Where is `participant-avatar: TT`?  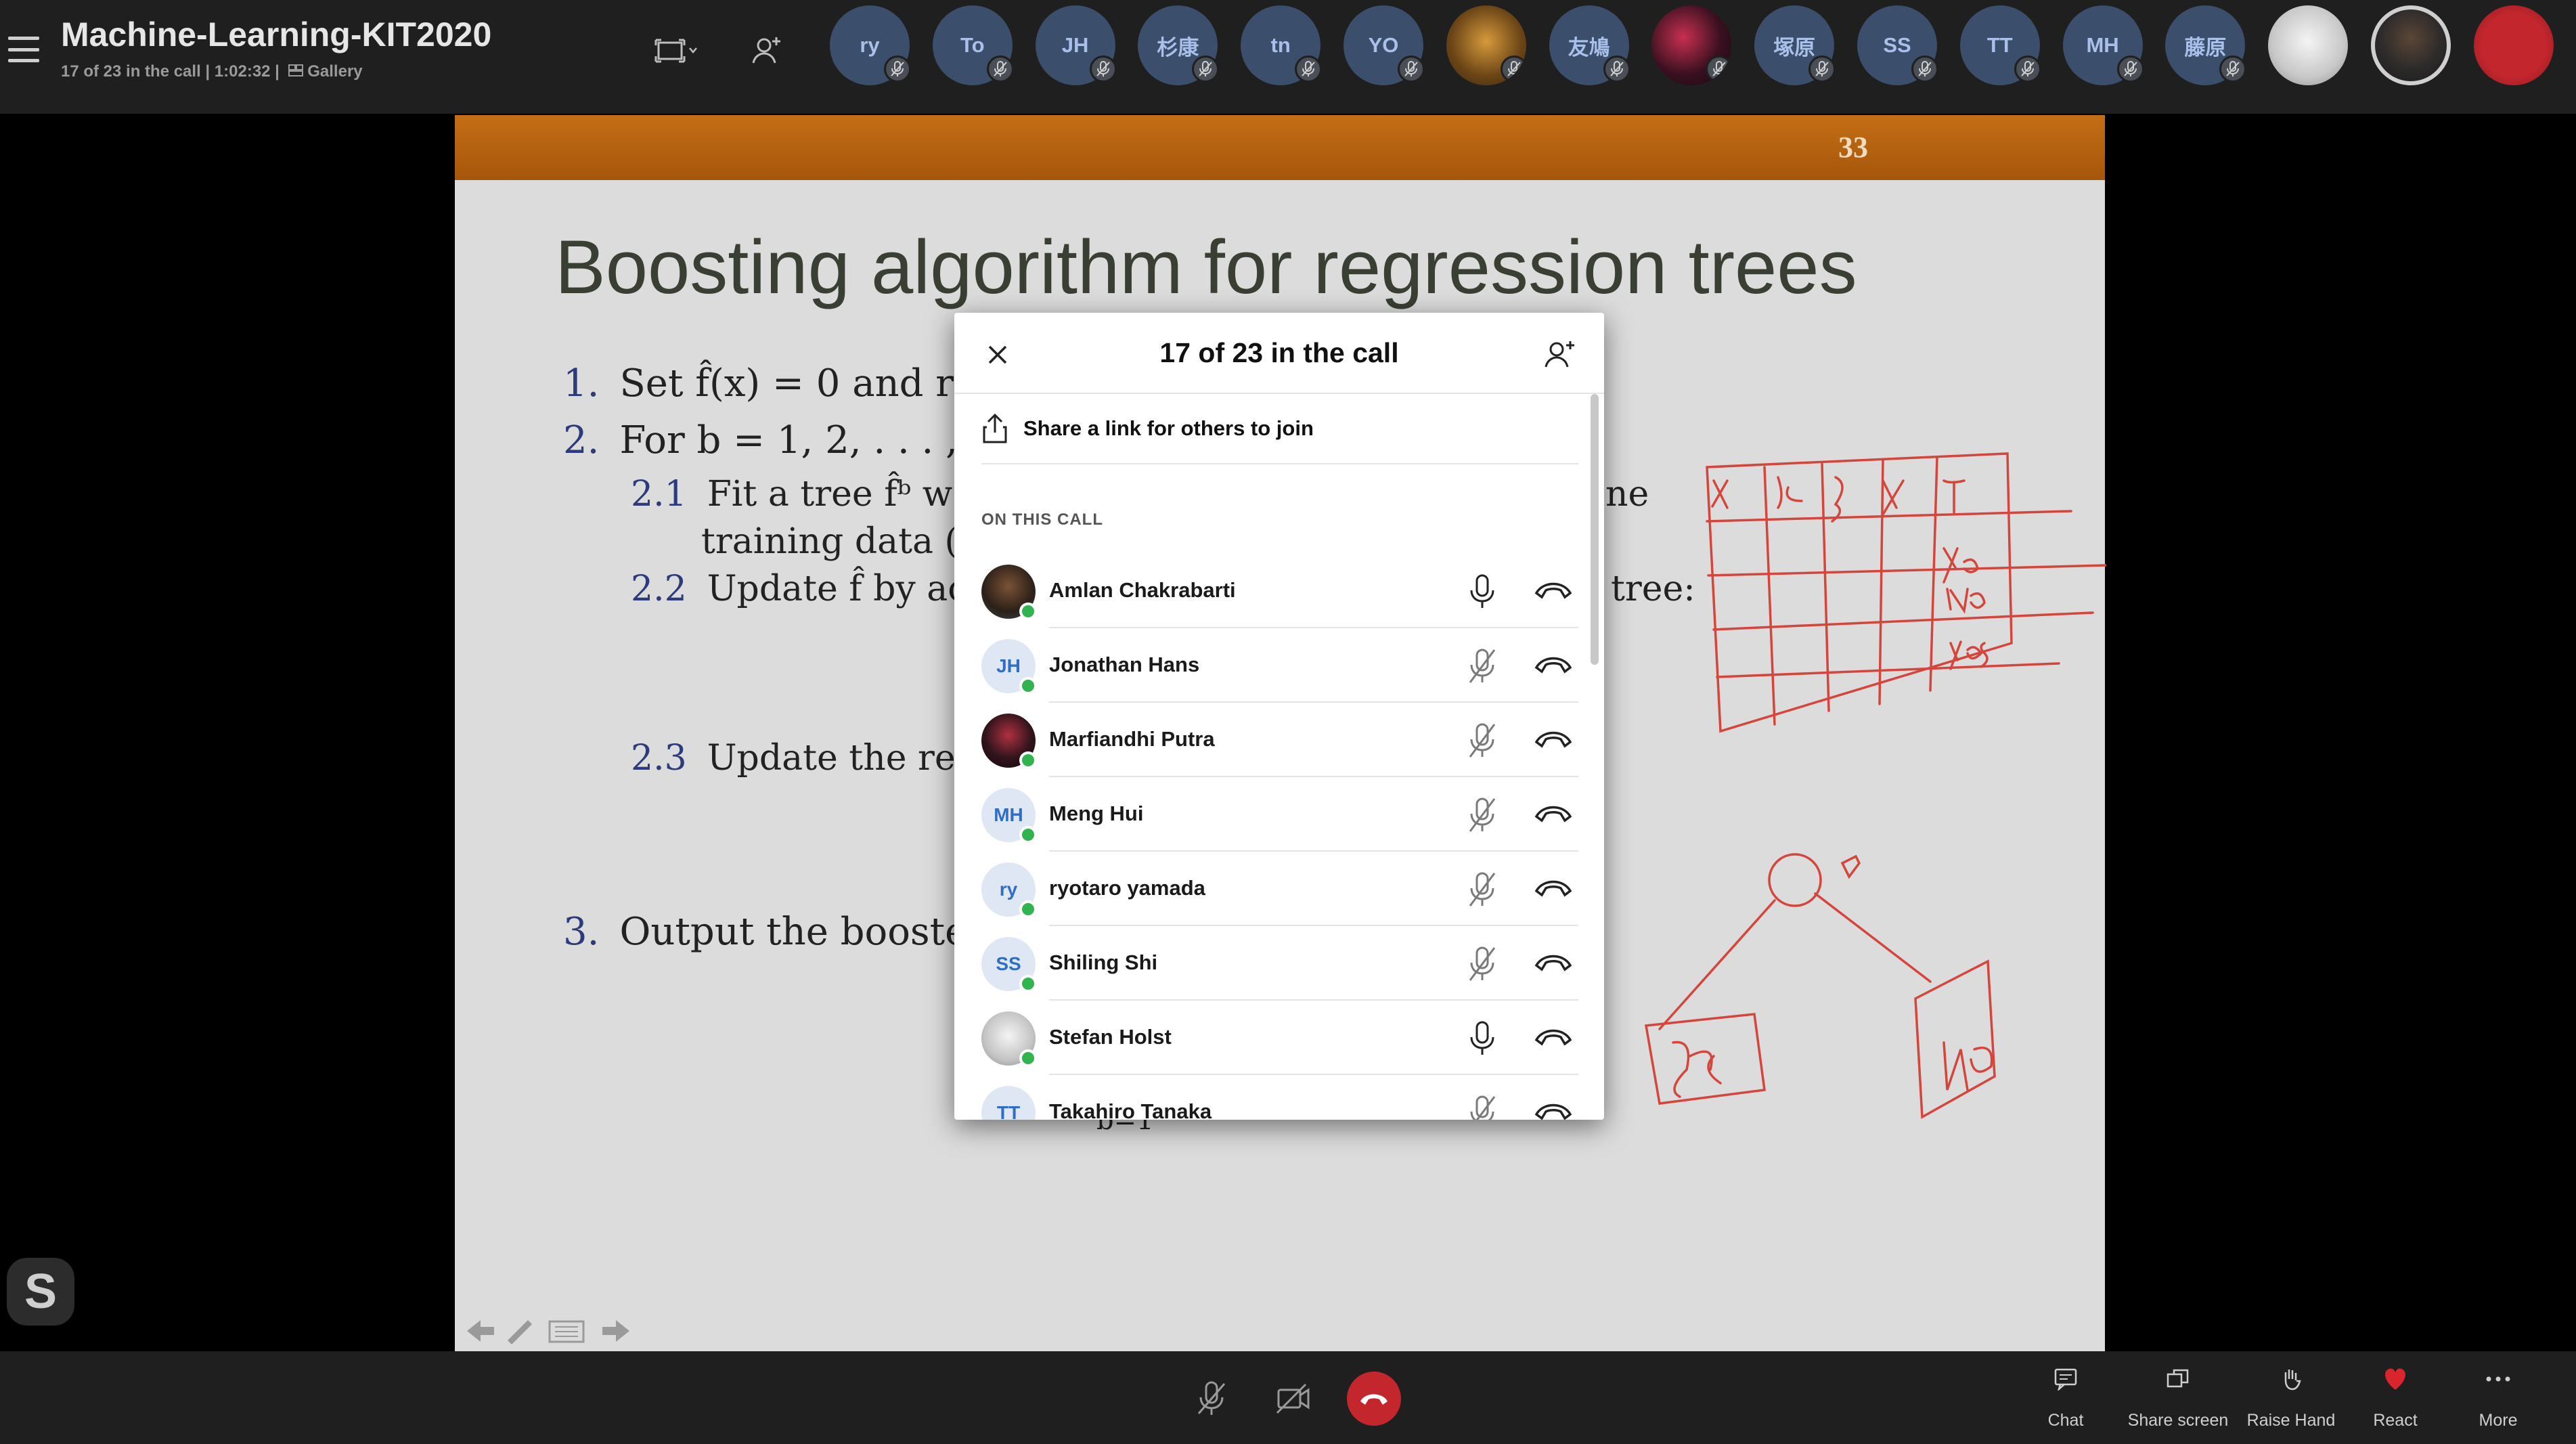 participant-avatar: TT is located at coordinates (2000, 45).